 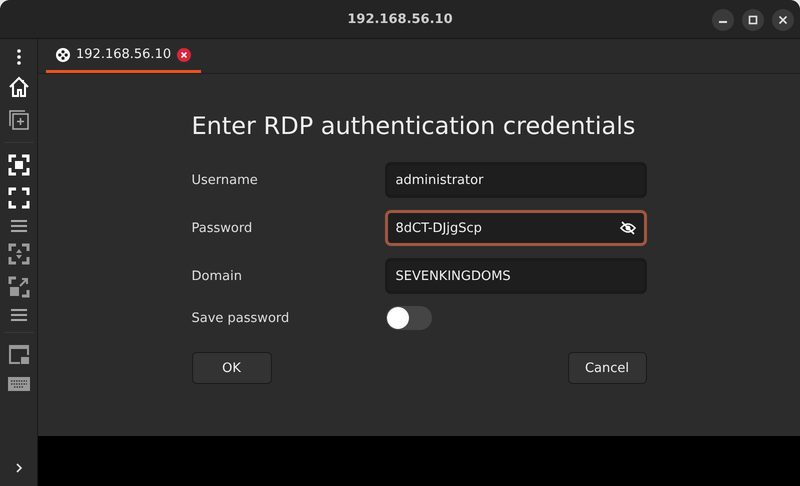 I want to click on maximize-button, so click(x=753, y=20).